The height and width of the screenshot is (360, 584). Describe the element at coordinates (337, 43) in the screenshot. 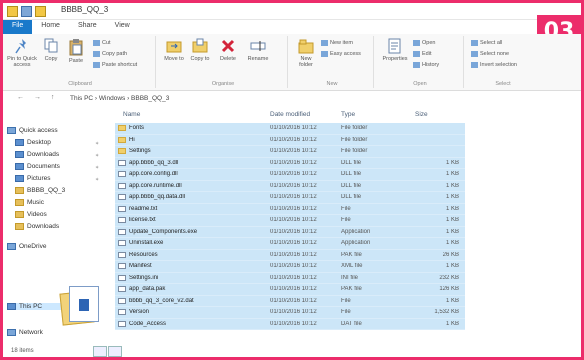

I see `new-item-button: New item` at that location.